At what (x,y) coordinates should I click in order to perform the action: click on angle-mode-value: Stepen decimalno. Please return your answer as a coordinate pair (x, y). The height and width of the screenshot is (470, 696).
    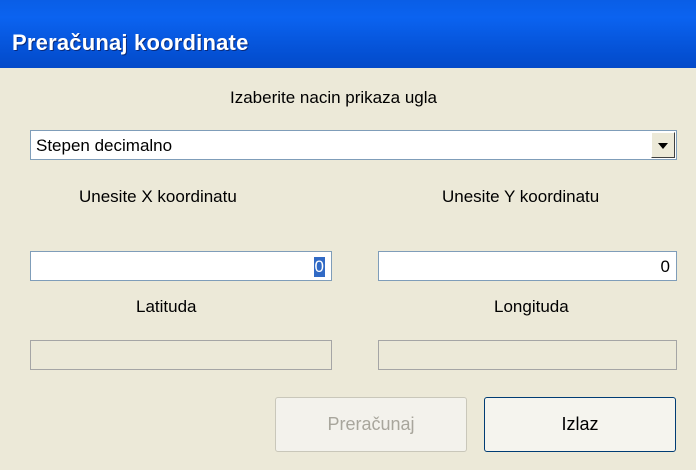
    Looking at the image, I should click on (104, 145).